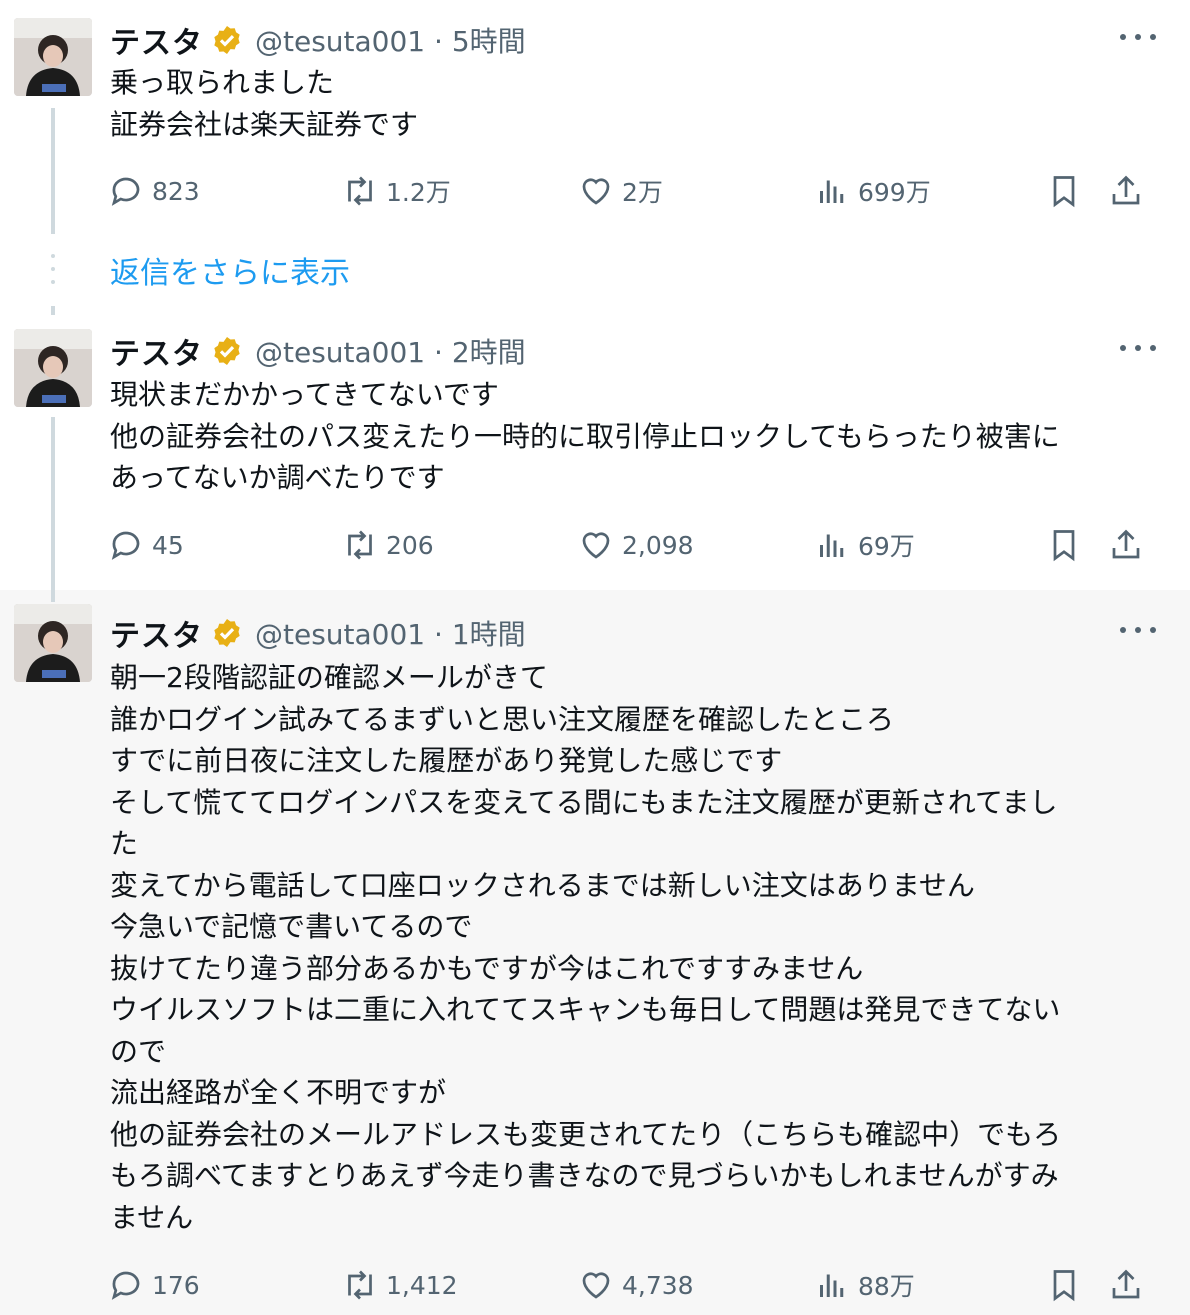 The height and width of the screenshot is (1315, 1190). I want to click on retweet-button: 1.2万, so click(396, 191).